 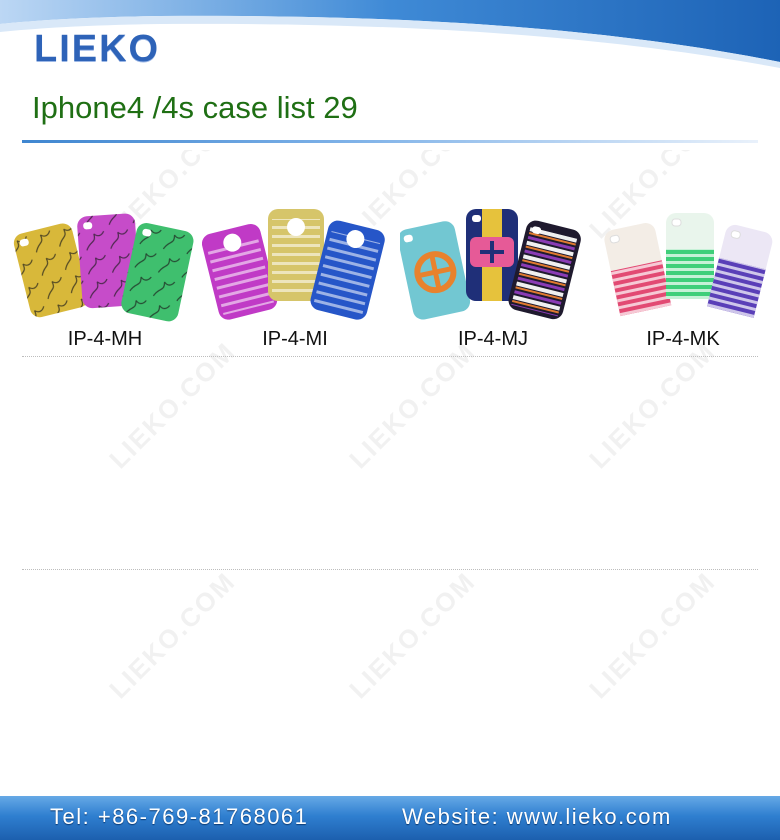 I want to click on product-code: IP-4-MI, so click(x=295, y=339).